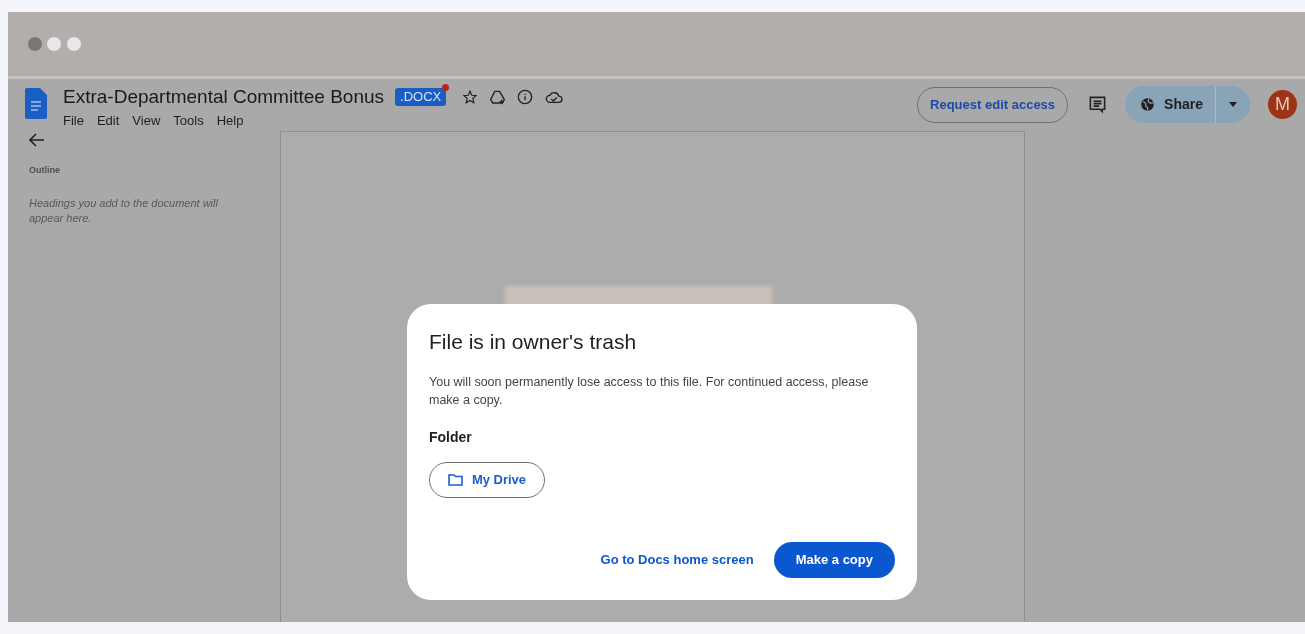  What do you see at coordinates (455, 479) in the screenshot?
I see `folder-icon` at bounding box center [455, 479].